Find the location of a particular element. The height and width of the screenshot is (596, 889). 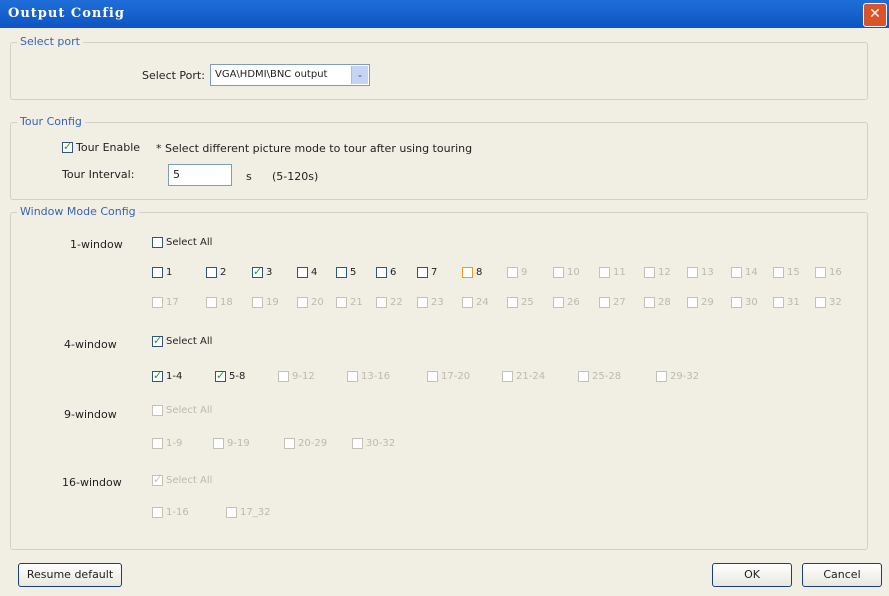

one-window-checkbox-13-box is located at coordinates (692, 272).